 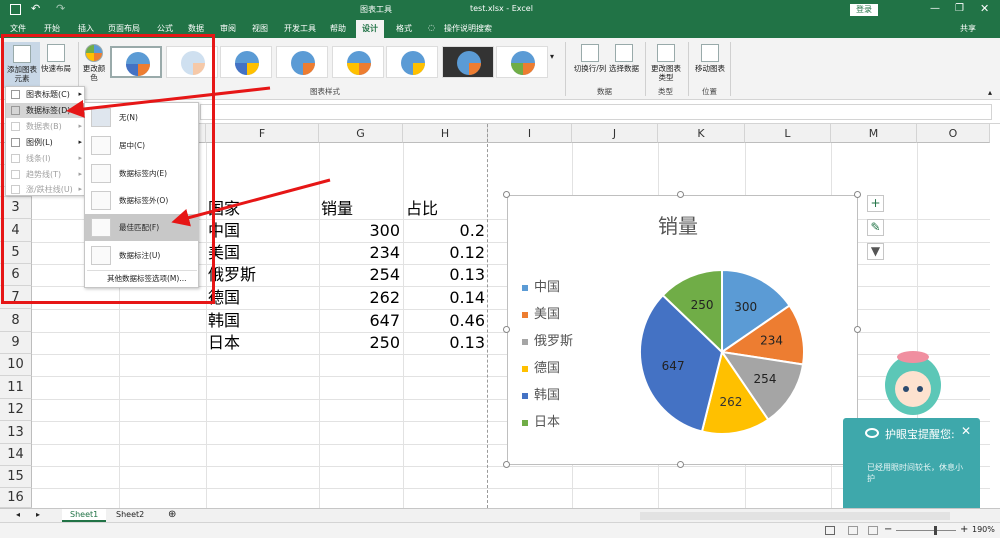 I want to click on cell-country: 日本, so click(x=224, y=343).